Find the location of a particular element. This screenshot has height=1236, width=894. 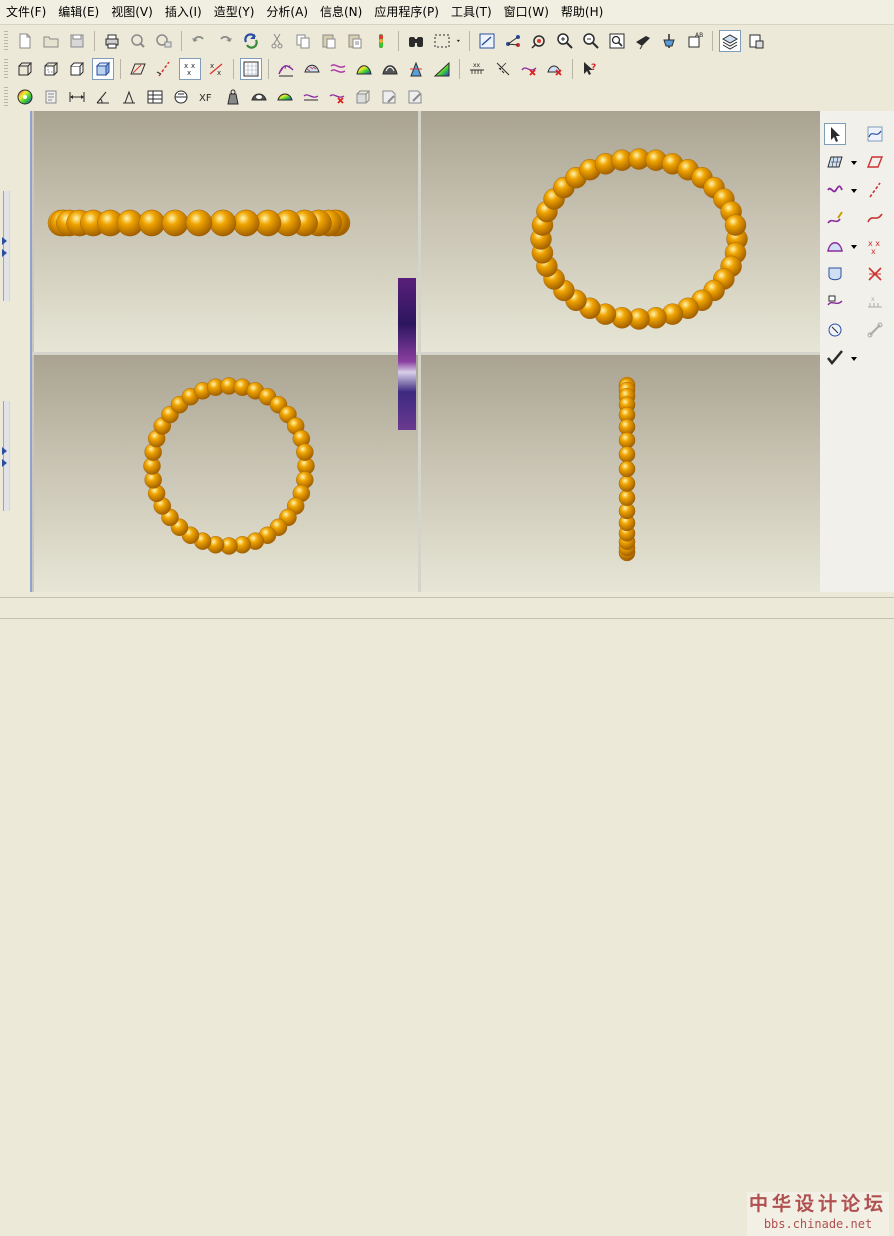

shaded-curvature-button is located at coordinates (364, 69).